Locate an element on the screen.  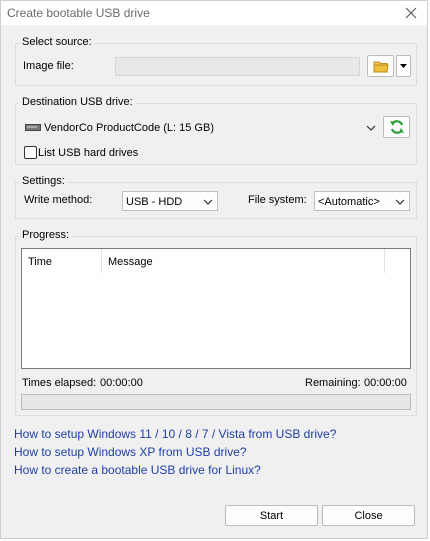
browse-menu-button is located at coordinates (403, 66).